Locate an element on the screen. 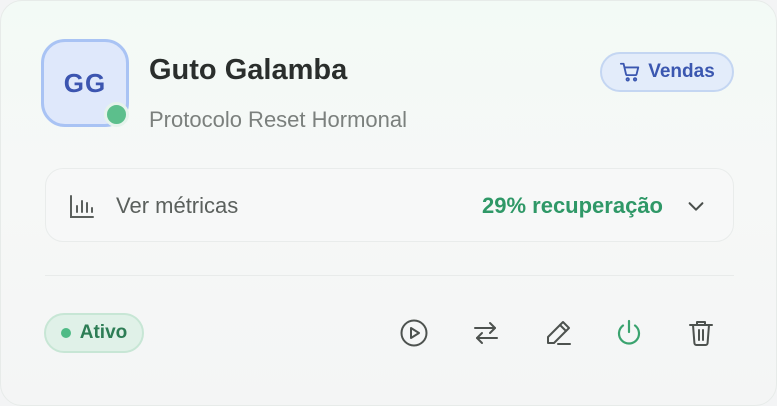 This screenshot has width=777, height=406. power-icon is located at coordinates (629, 332).